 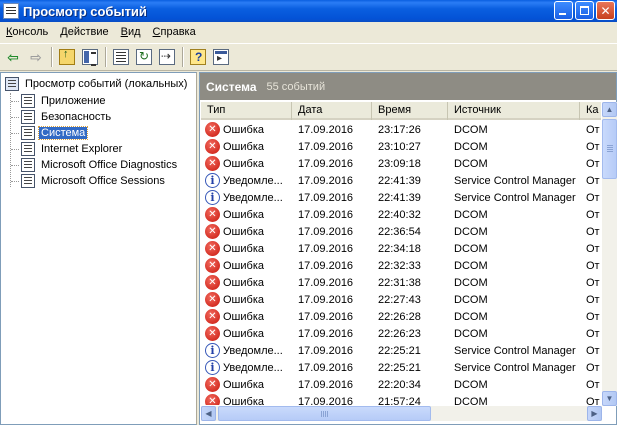 I want to click on event-viewer-icon, so click(x=11, y=11).